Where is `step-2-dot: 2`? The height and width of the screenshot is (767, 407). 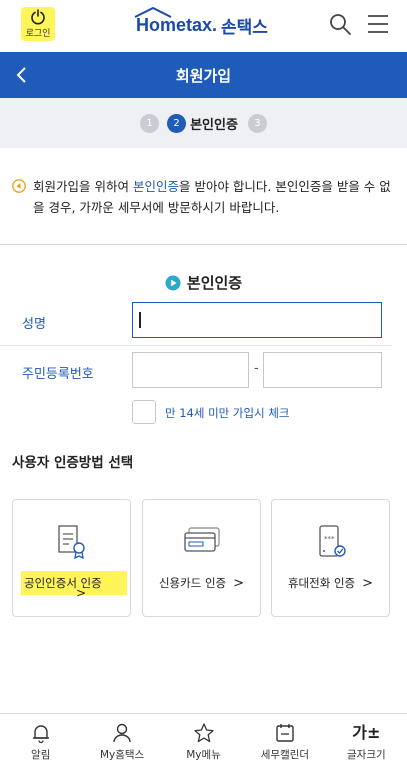 step-2-dot: 2 is located at coordinates (177, 123).